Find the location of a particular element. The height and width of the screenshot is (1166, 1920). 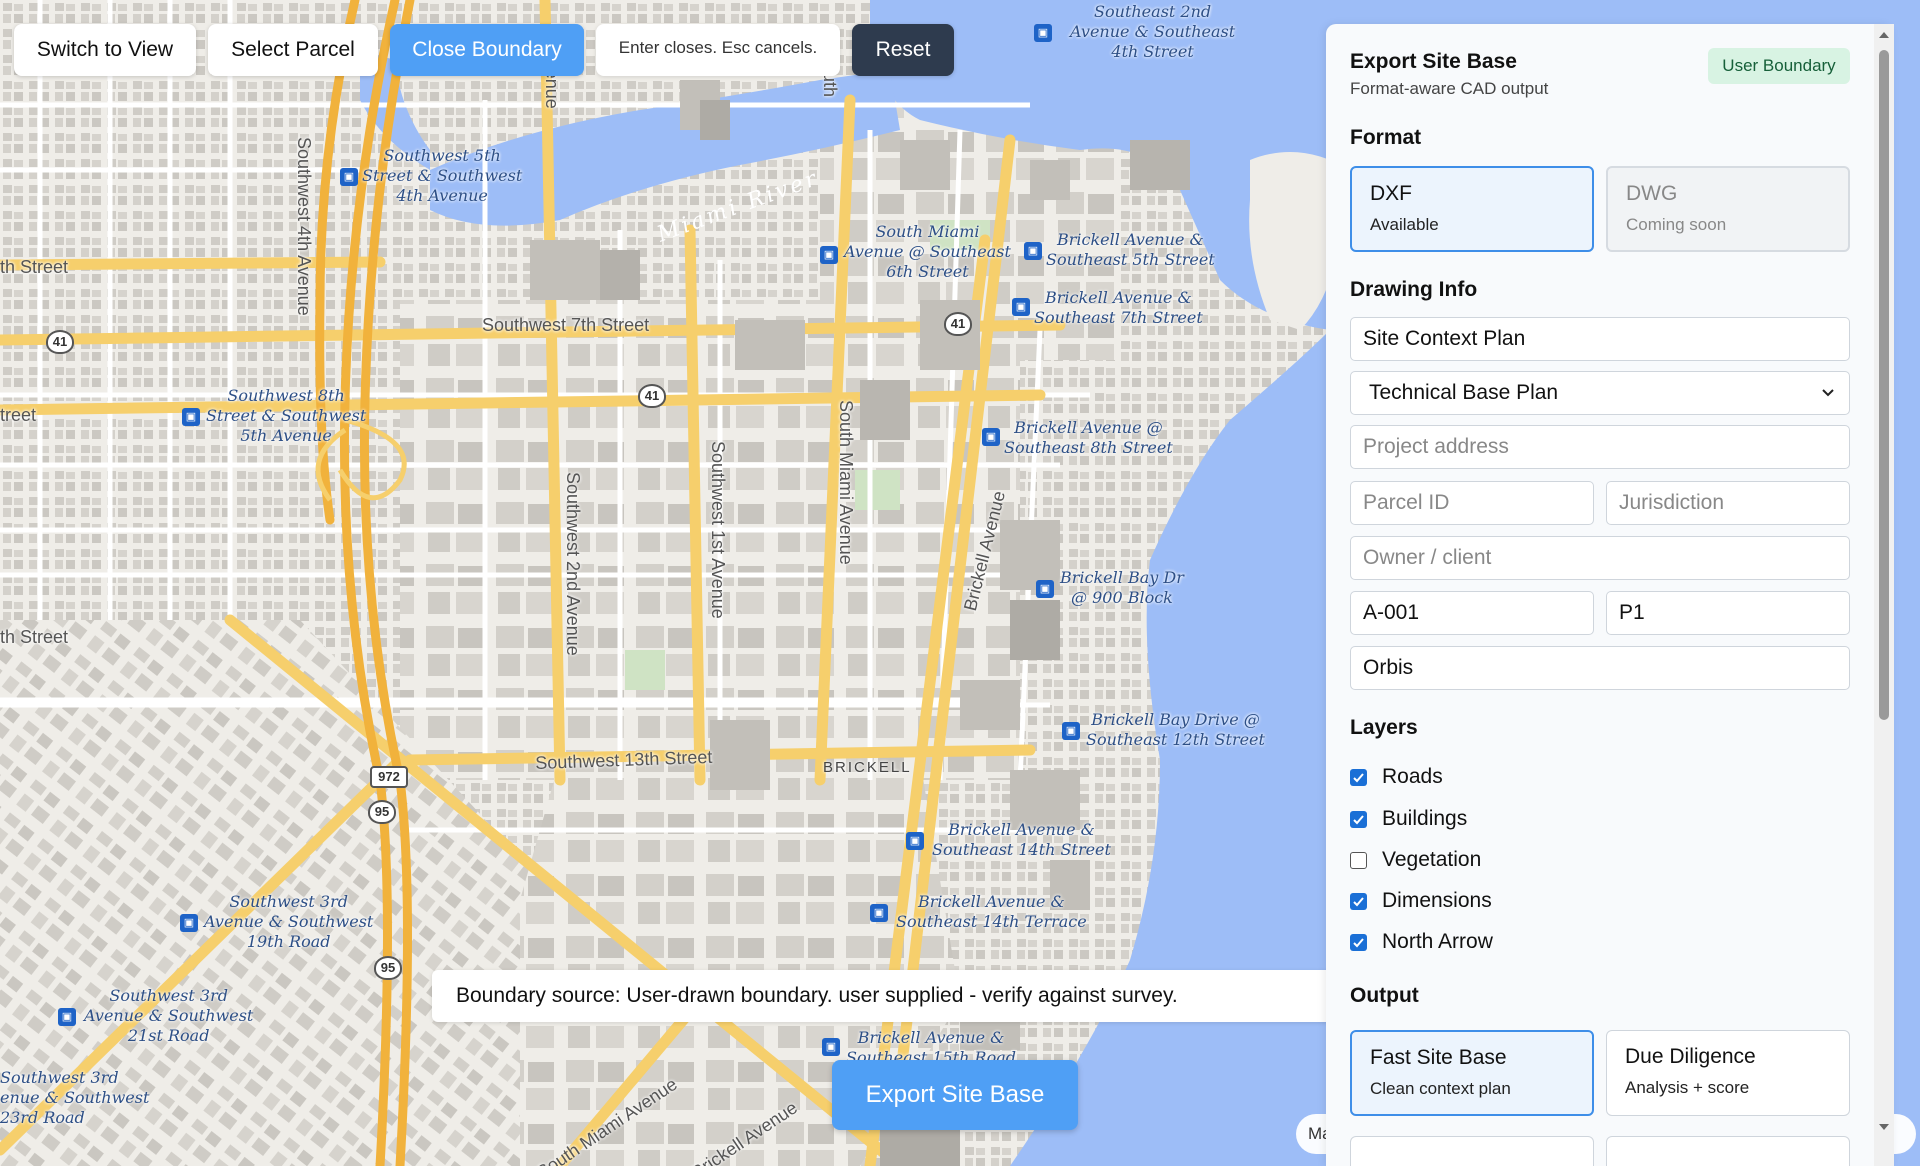

output-name: Due Diligence is located at coordinates (1690, 1056).